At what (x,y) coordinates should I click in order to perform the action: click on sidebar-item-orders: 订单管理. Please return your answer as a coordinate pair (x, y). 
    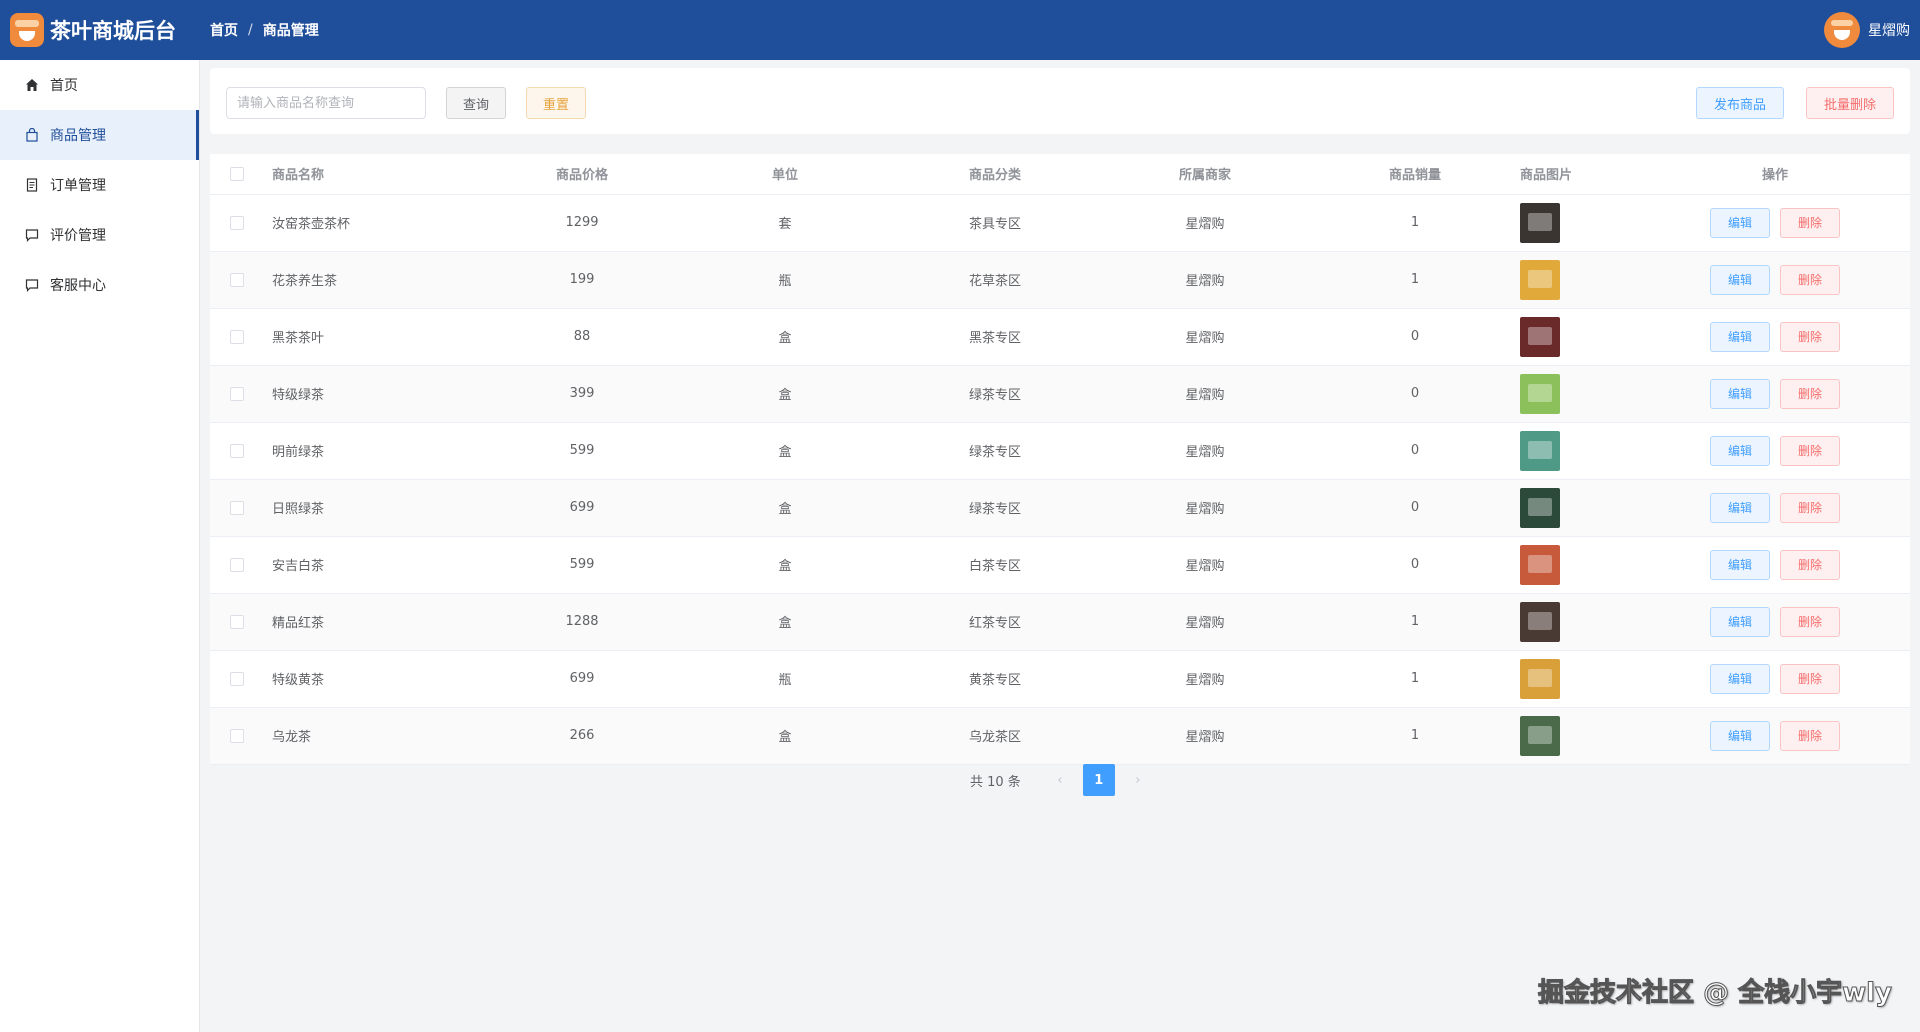
    Looking at the image, I should click on (99, 185).